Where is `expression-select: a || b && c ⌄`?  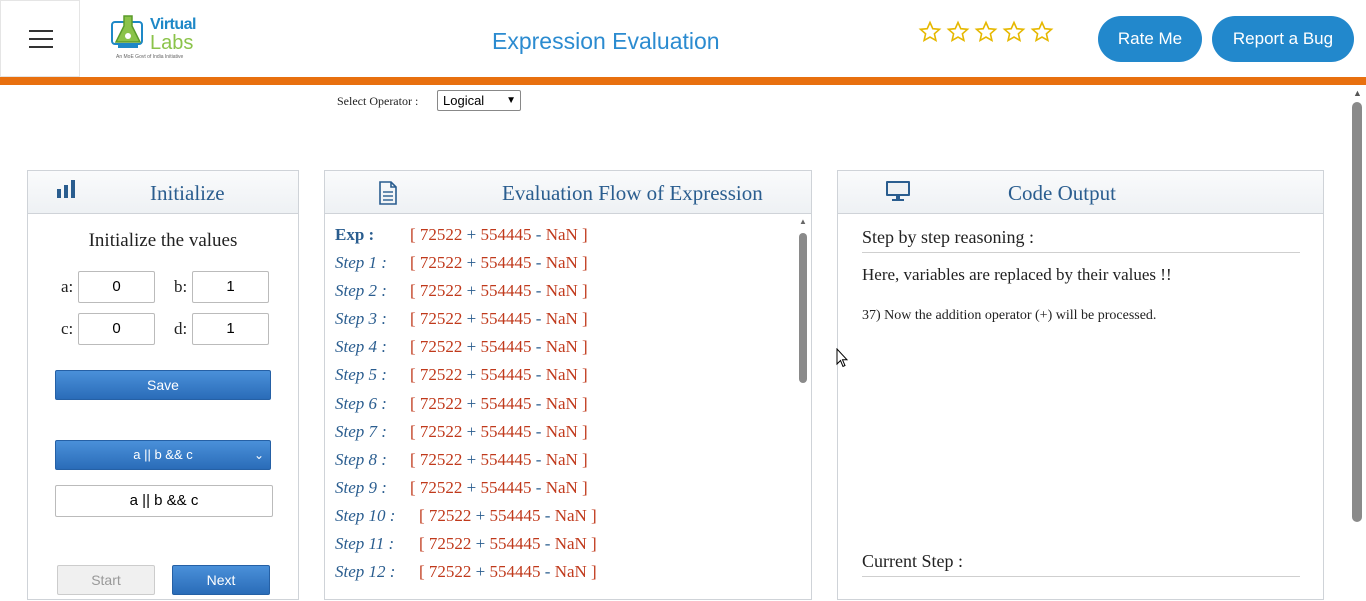
expression-select: a || b && c ⌄ is located at coordinates (163, 455).